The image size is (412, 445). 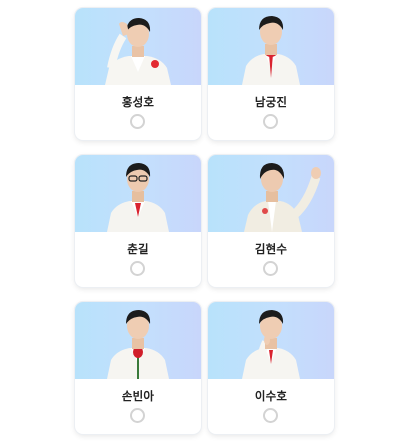 I want to click on candidate-card-3: 춘길, so click(x=138, y=221).